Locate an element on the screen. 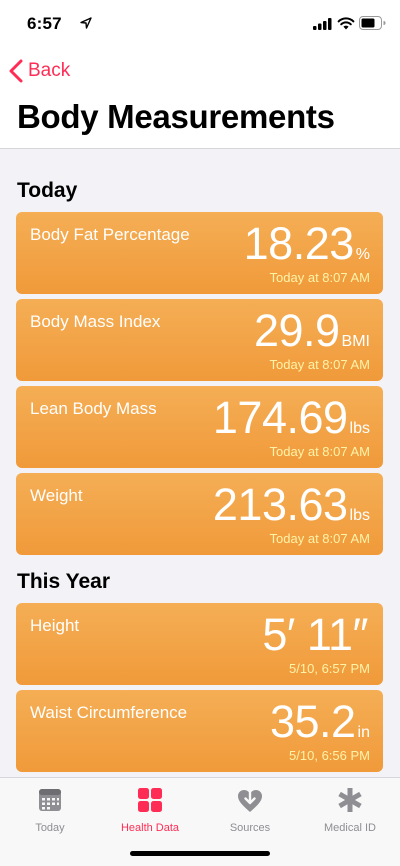 The height and width of the screenshot is (866, 400). measurement-card-weight: Weight 213.63 lbs Today at 8:07 AM is located at coordinates (199, 514).